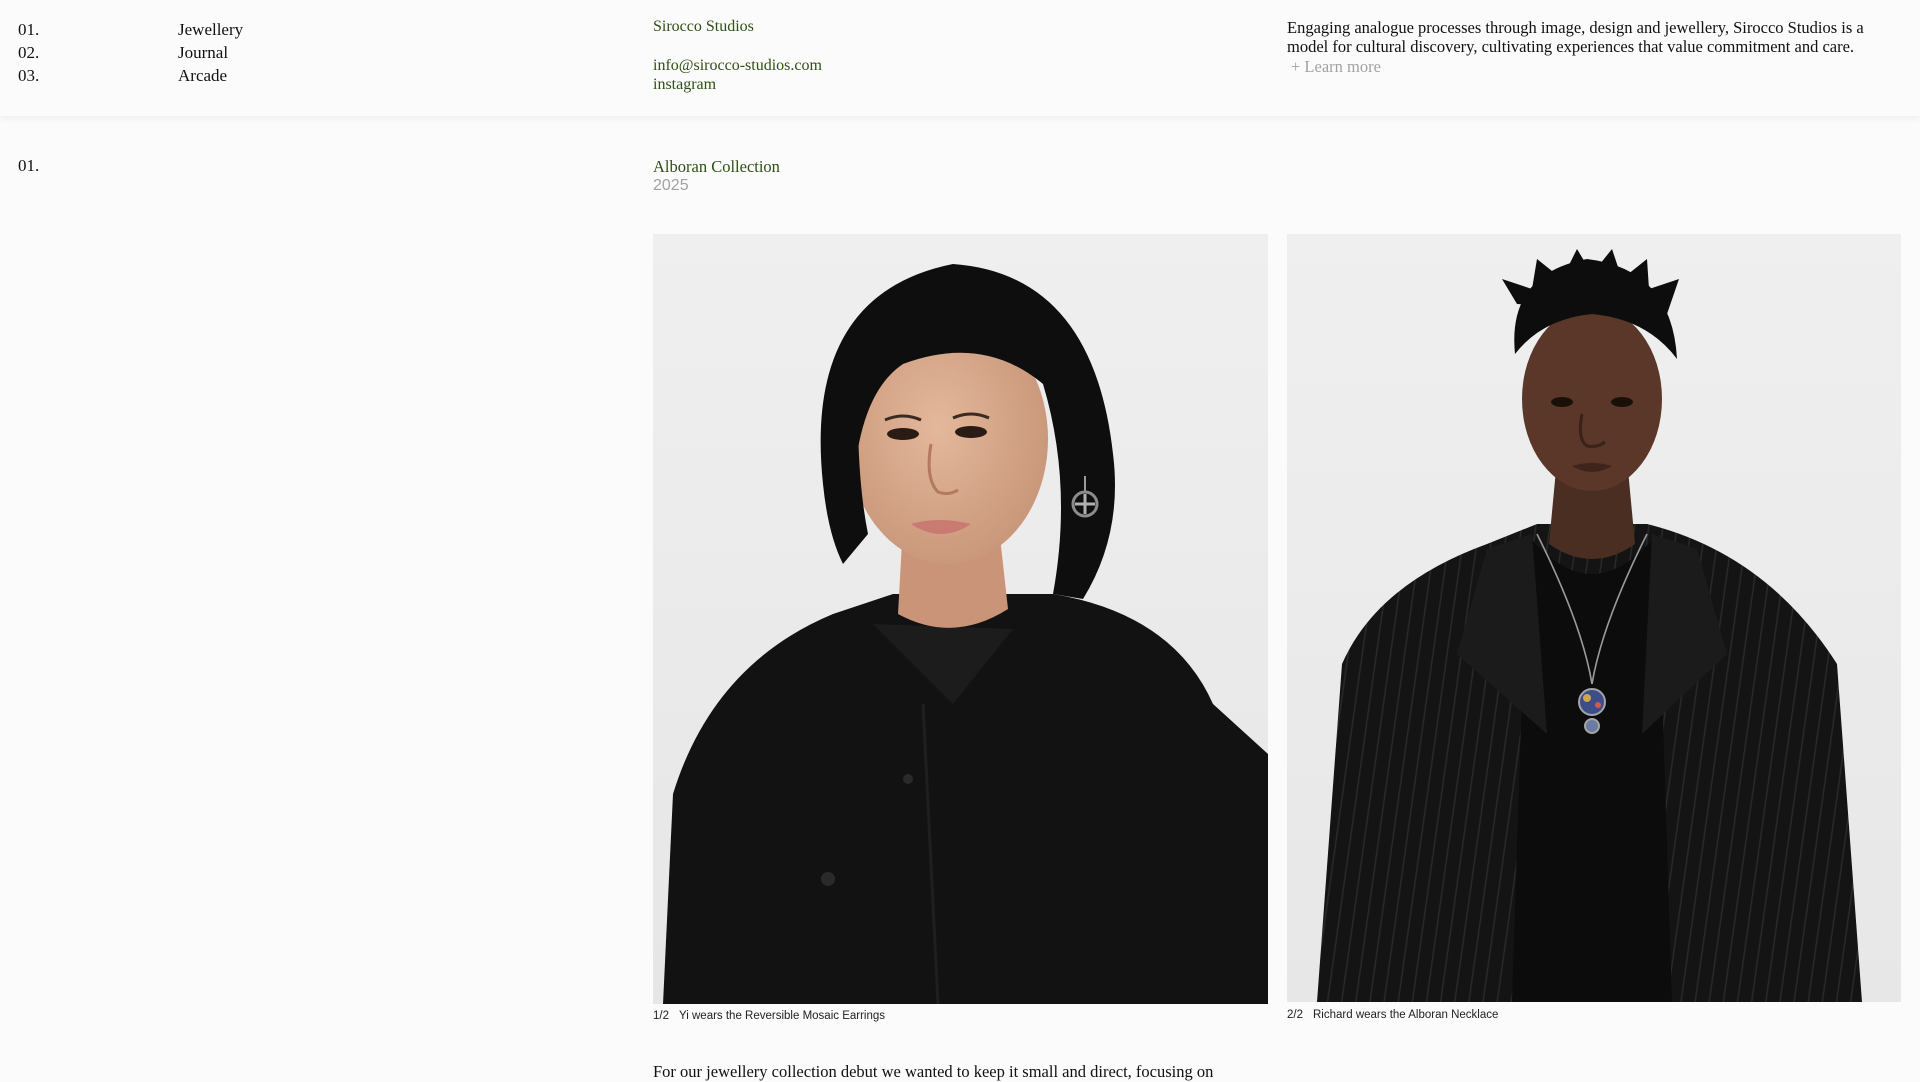 Image resolution: width=1920 pixels, height=1082 pixels. Describe the element at coordinates (716, 166) in the screenshot. I see `collection-title: Alboran Collection` at that location.